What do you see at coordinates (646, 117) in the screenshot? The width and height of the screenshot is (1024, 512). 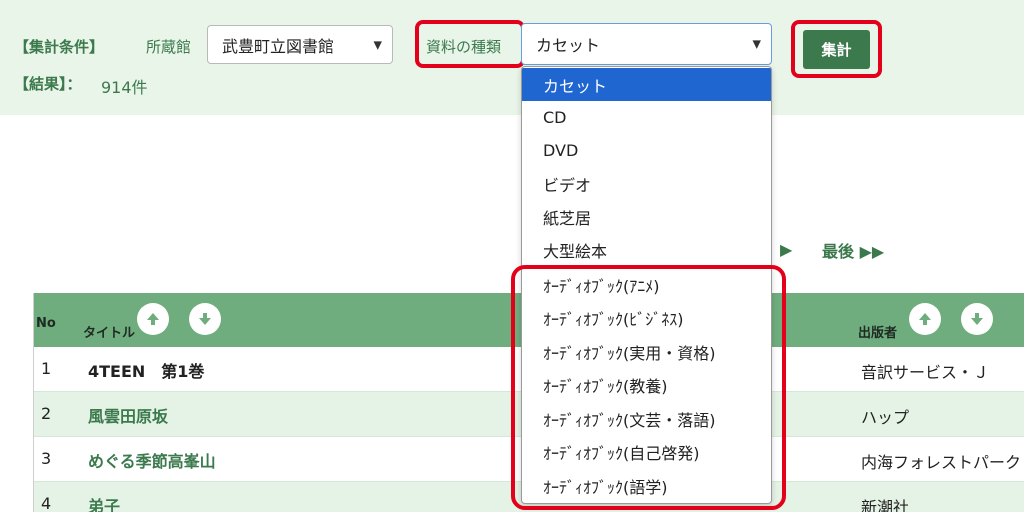 I see `dropdown-option: CD` at bounding box center [646, 117].